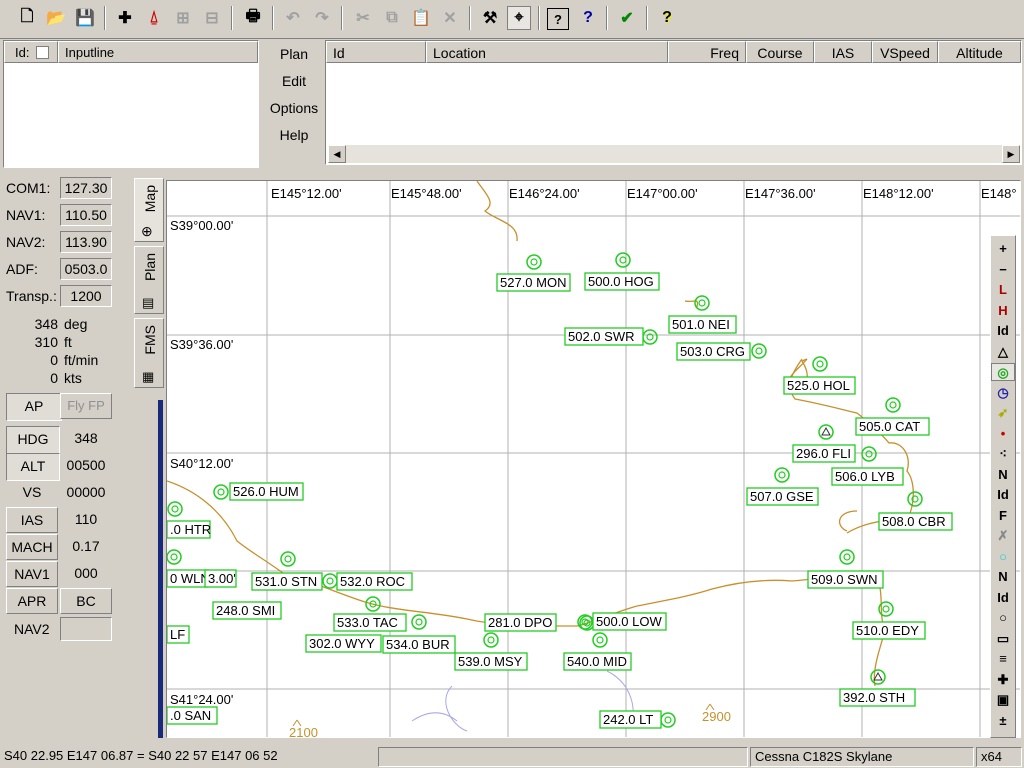  I want to click on open-icon: 📂, so click(56, 18).